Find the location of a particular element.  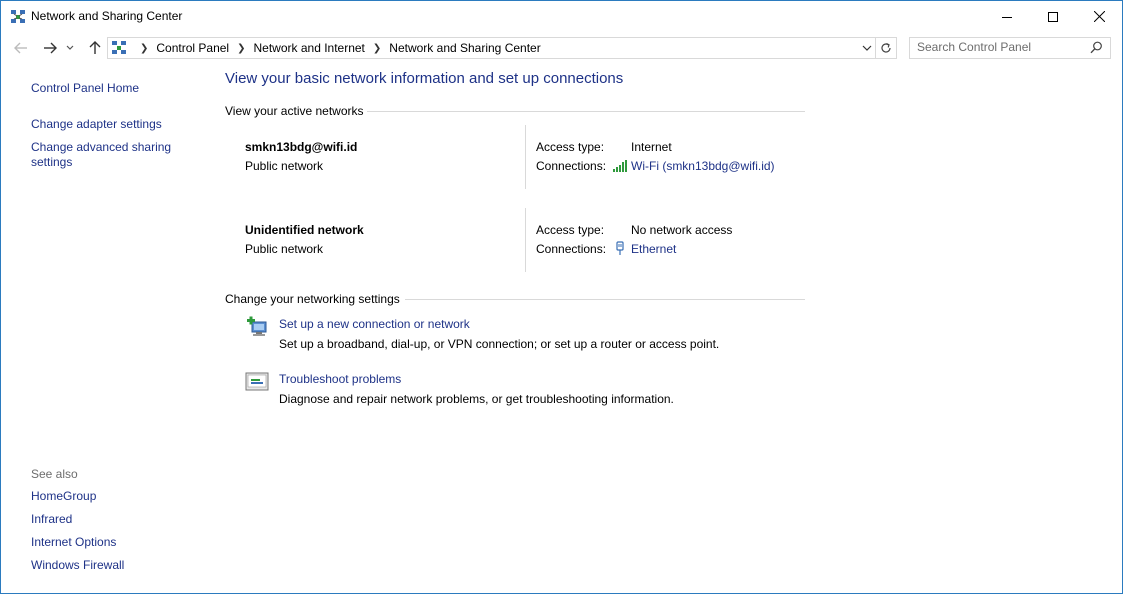

up-arrow-icon is located at coordinates (95, 47).